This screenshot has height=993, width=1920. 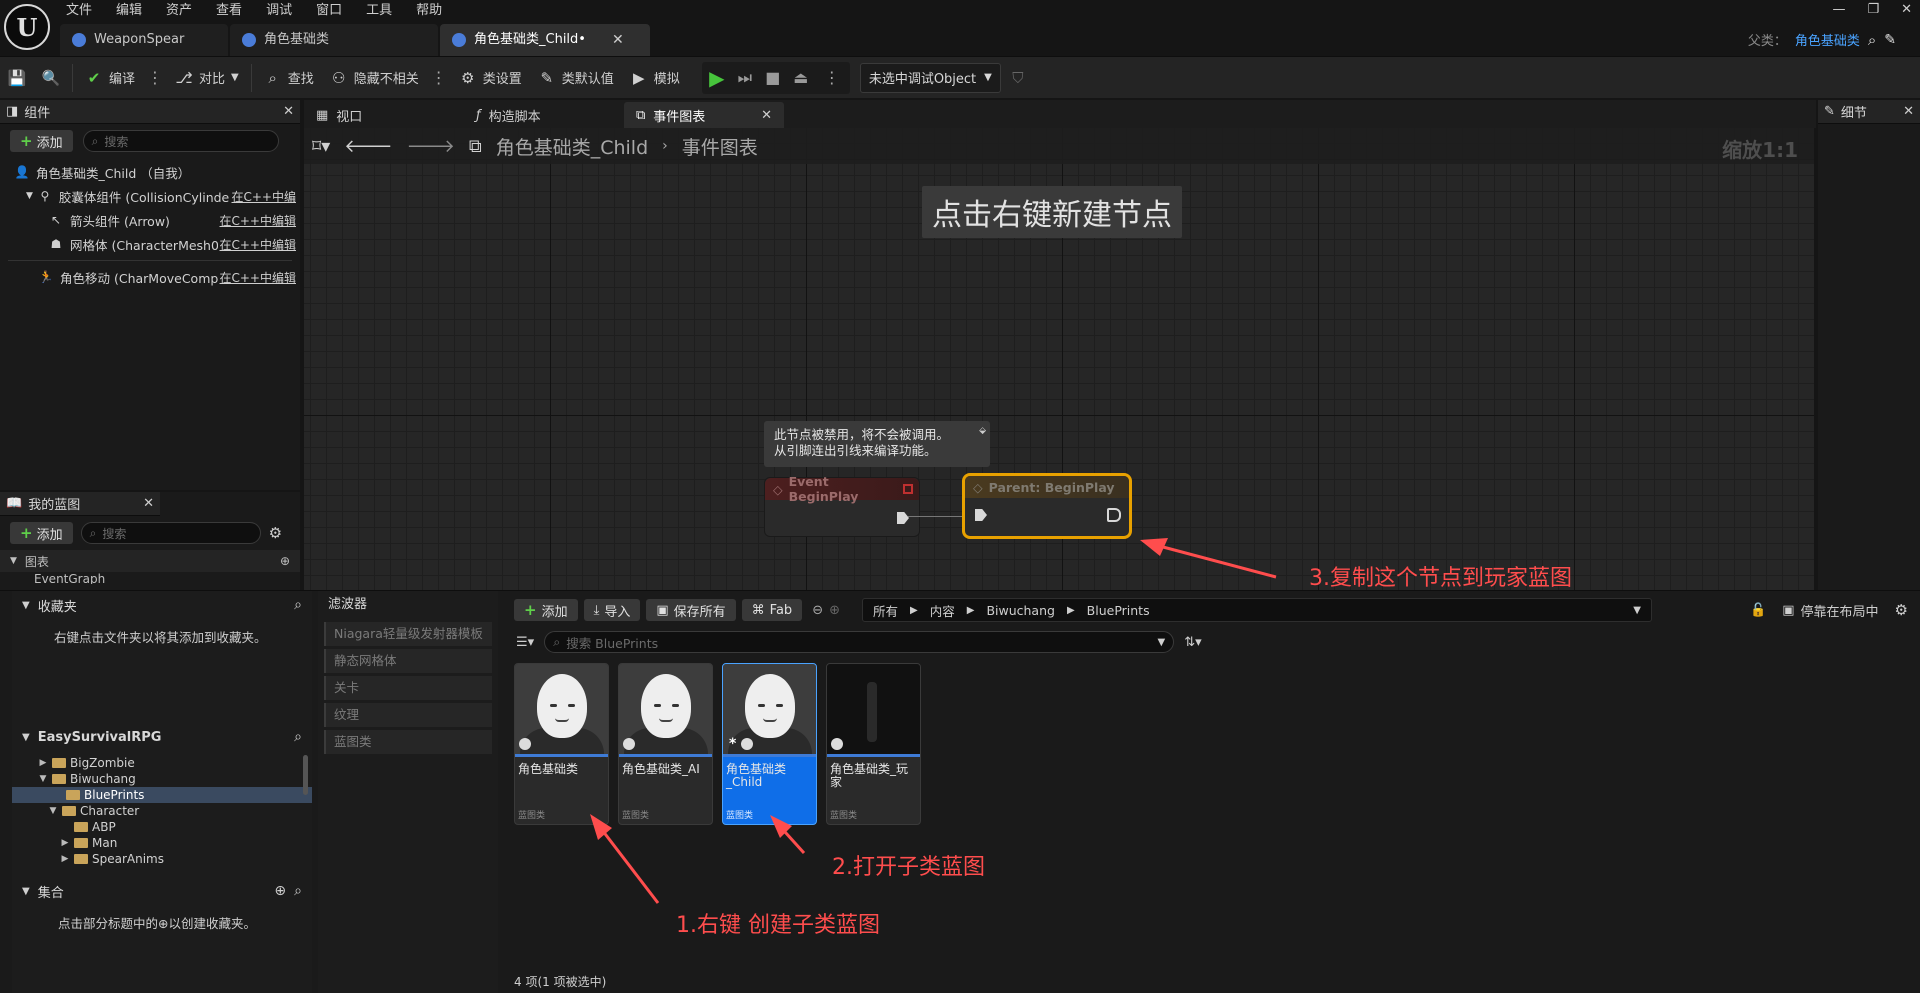 I want to click on graphs-section-header: ▼ 图表 ⊕, so click(x=150, y=561).